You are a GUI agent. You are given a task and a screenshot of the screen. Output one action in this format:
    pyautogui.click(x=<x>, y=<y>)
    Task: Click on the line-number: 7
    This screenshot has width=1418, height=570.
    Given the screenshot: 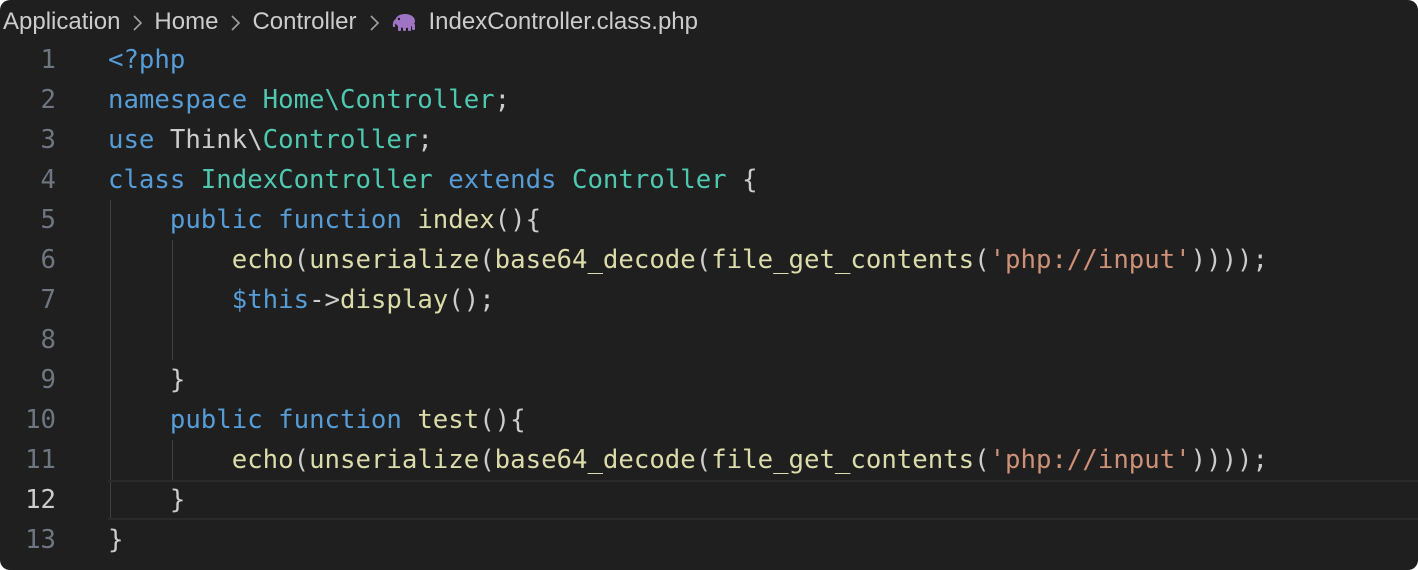 What is the action you would take?
    pyautogui.click(x=48, y=300)
    